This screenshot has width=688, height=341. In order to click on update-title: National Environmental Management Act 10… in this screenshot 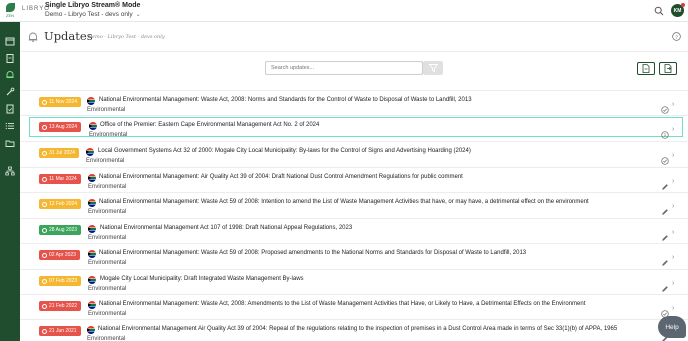, I will do `click(226, 228)`.